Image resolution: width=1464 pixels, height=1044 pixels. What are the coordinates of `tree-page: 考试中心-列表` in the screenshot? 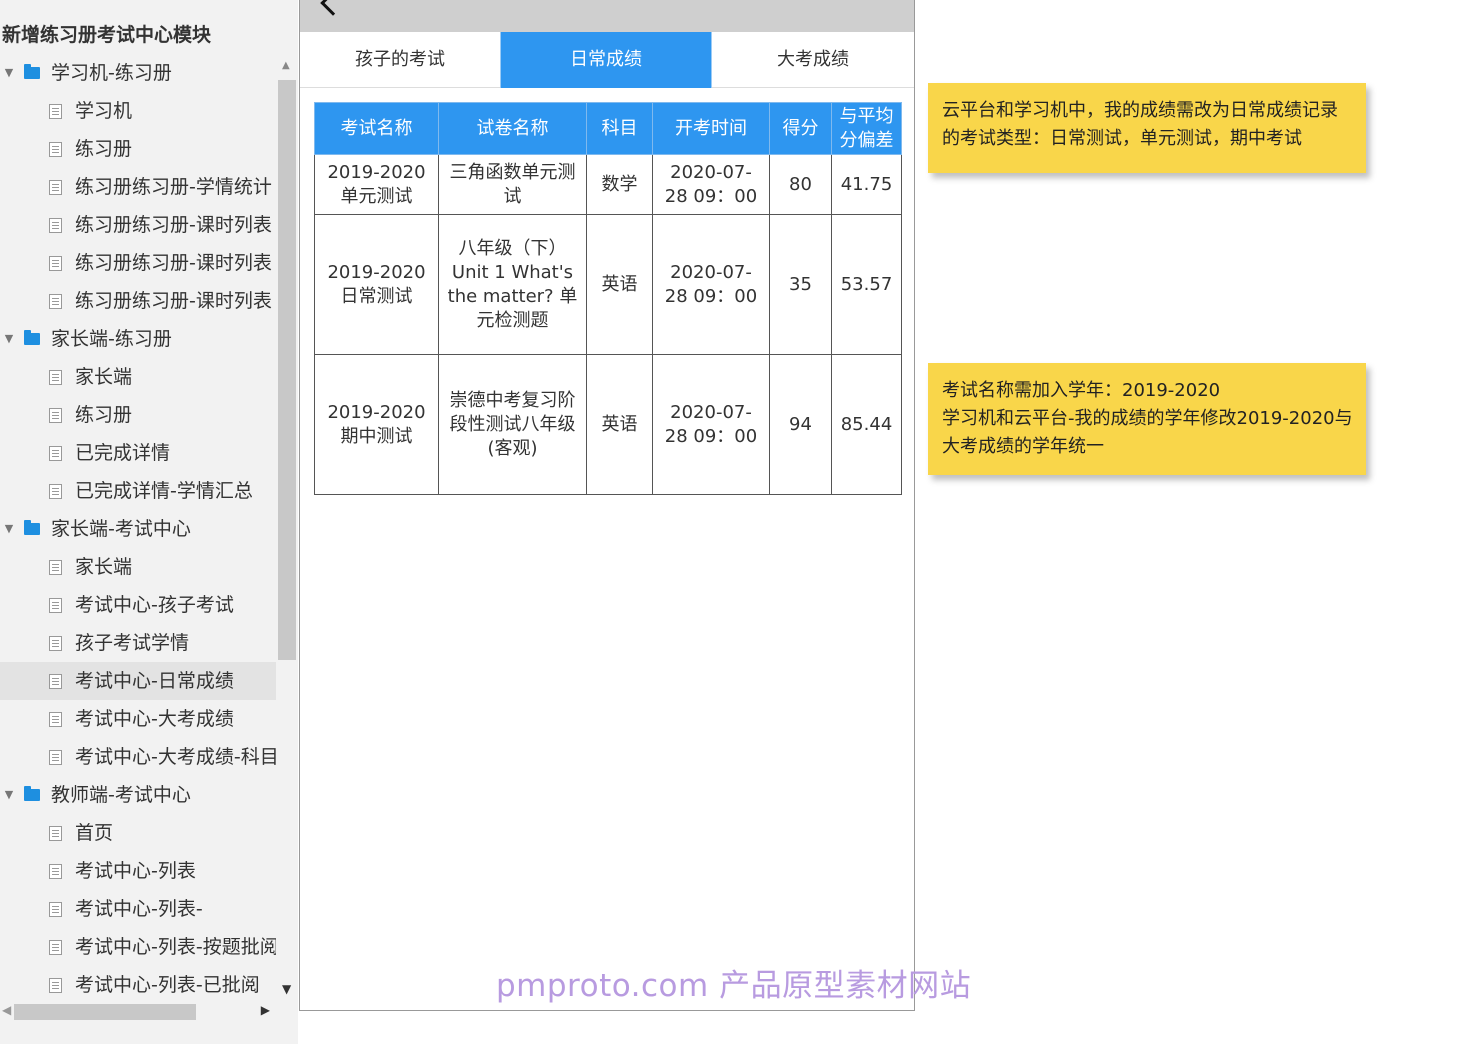 It's located at (138, 871).